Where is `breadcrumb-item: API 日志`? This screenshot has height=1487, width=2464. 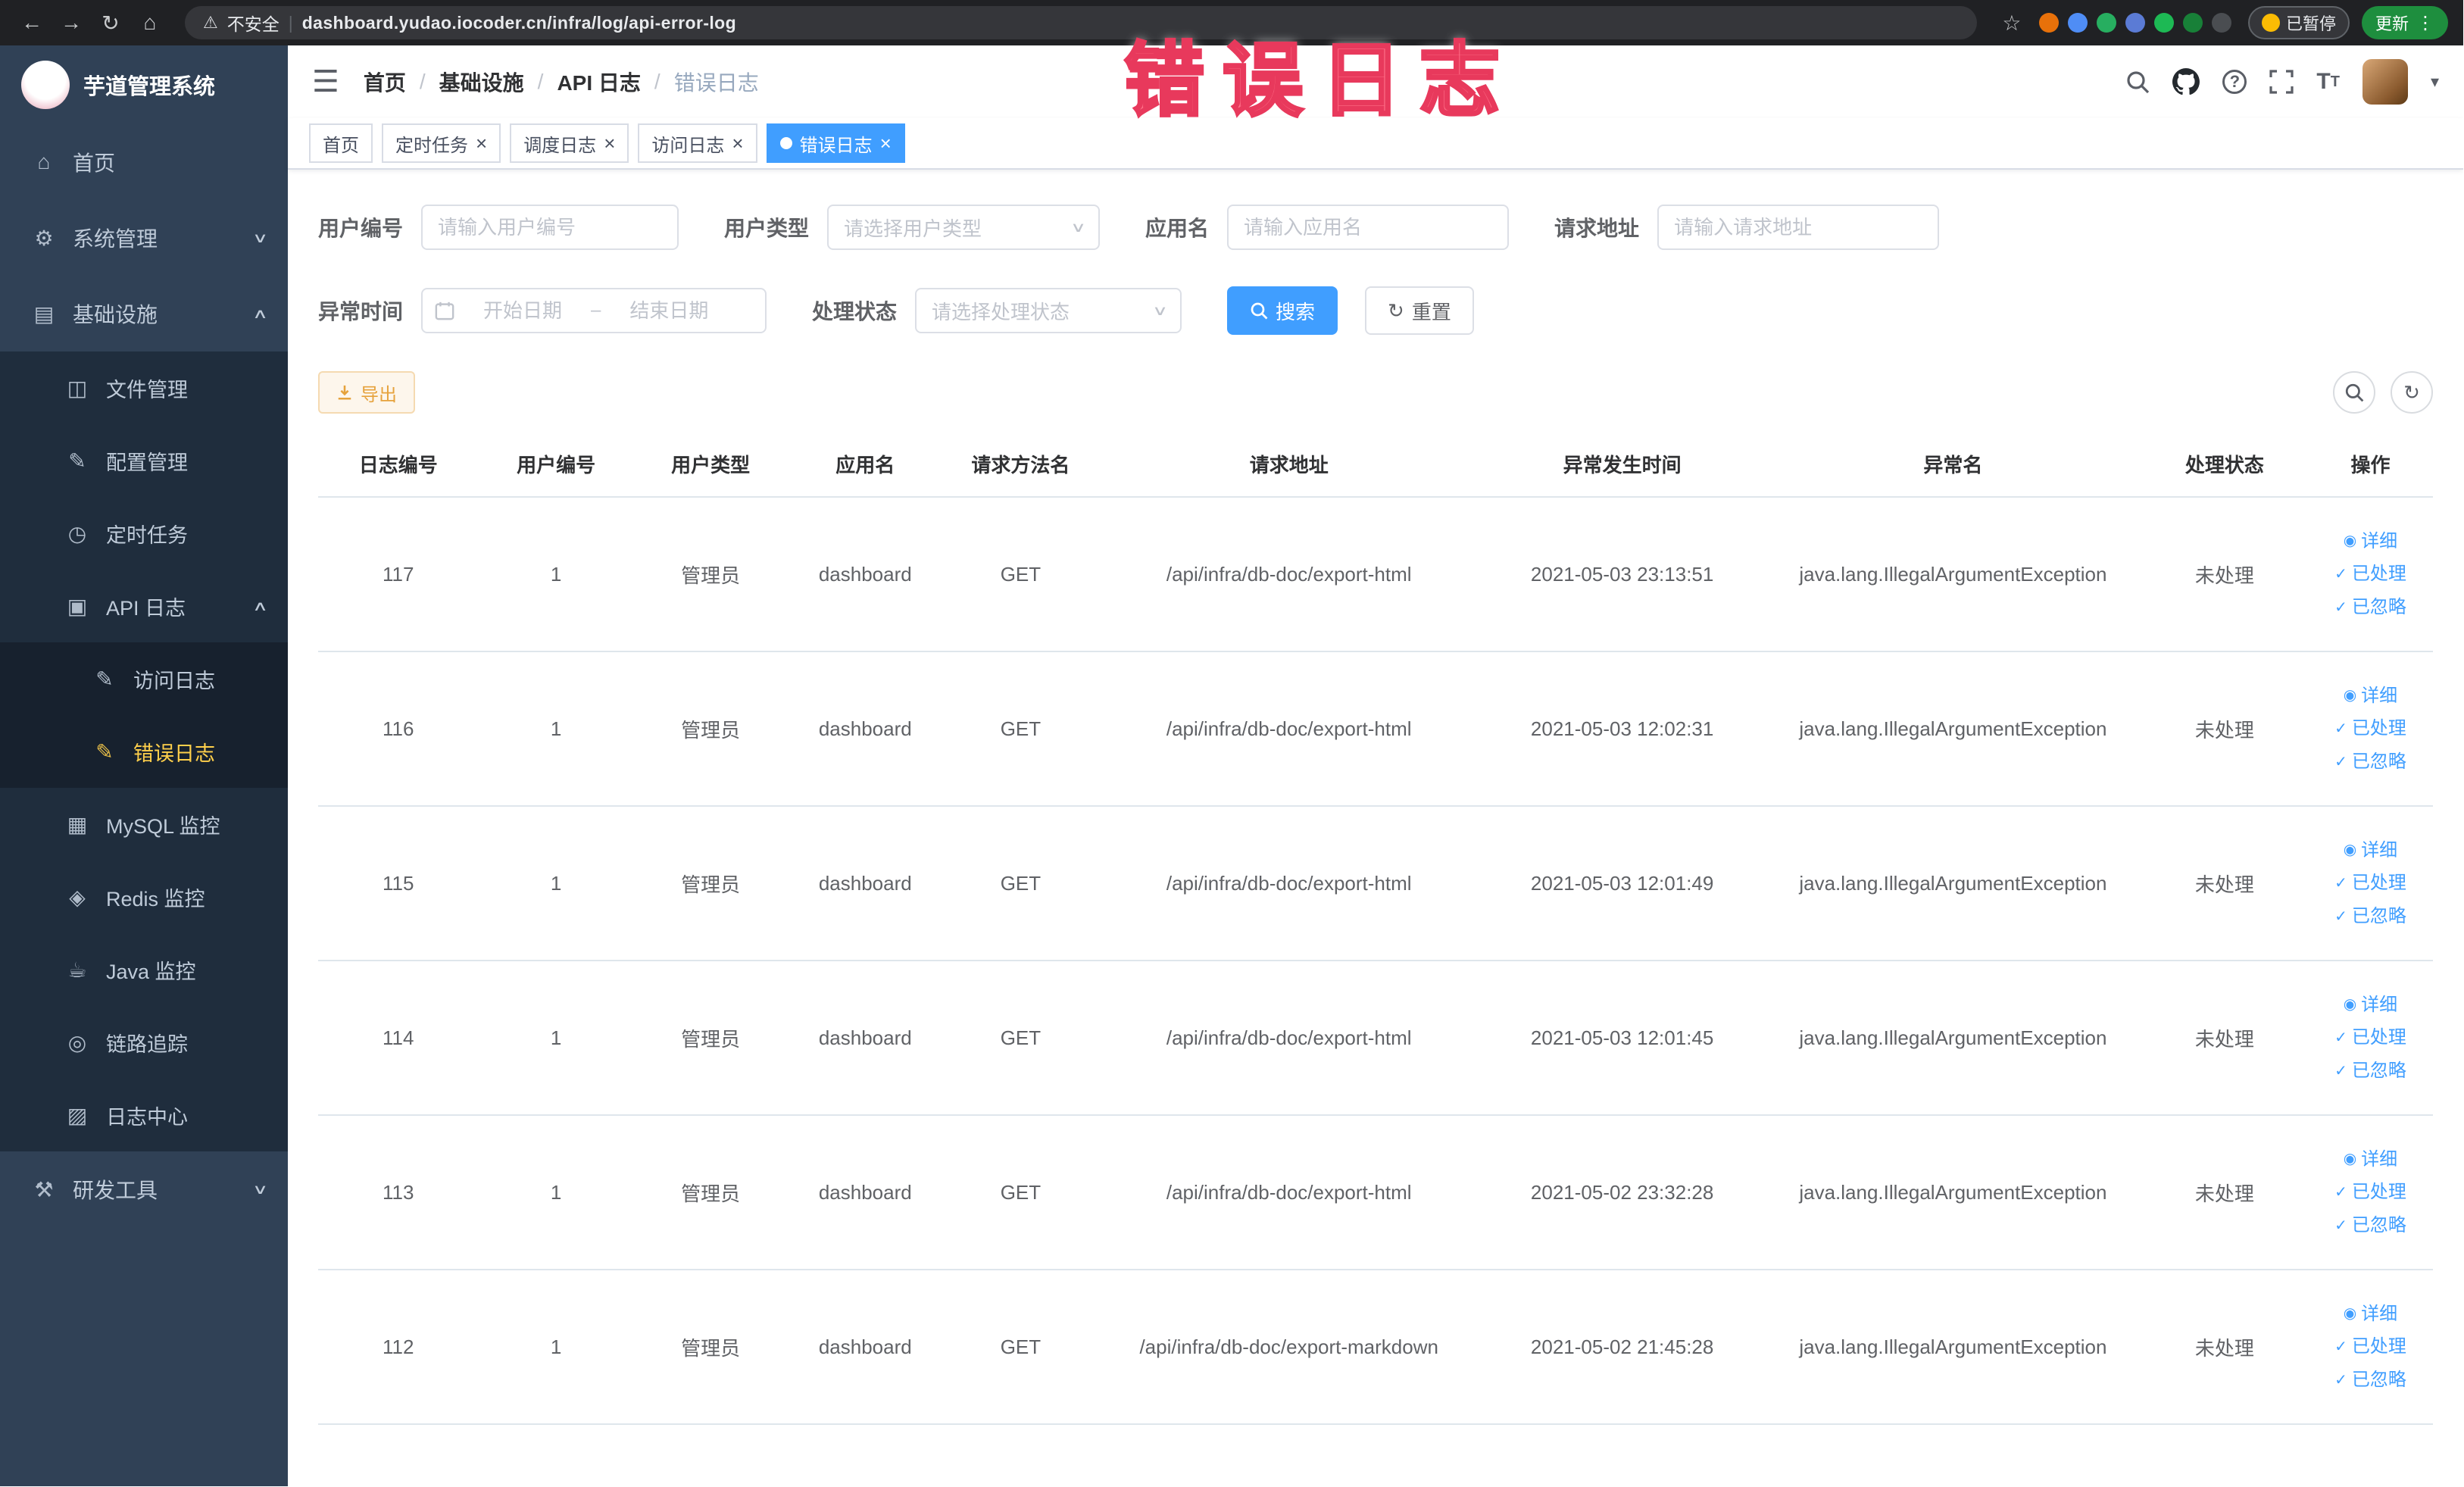 breadcrumb-item: API 日志 is located at coordinates (598, 82).